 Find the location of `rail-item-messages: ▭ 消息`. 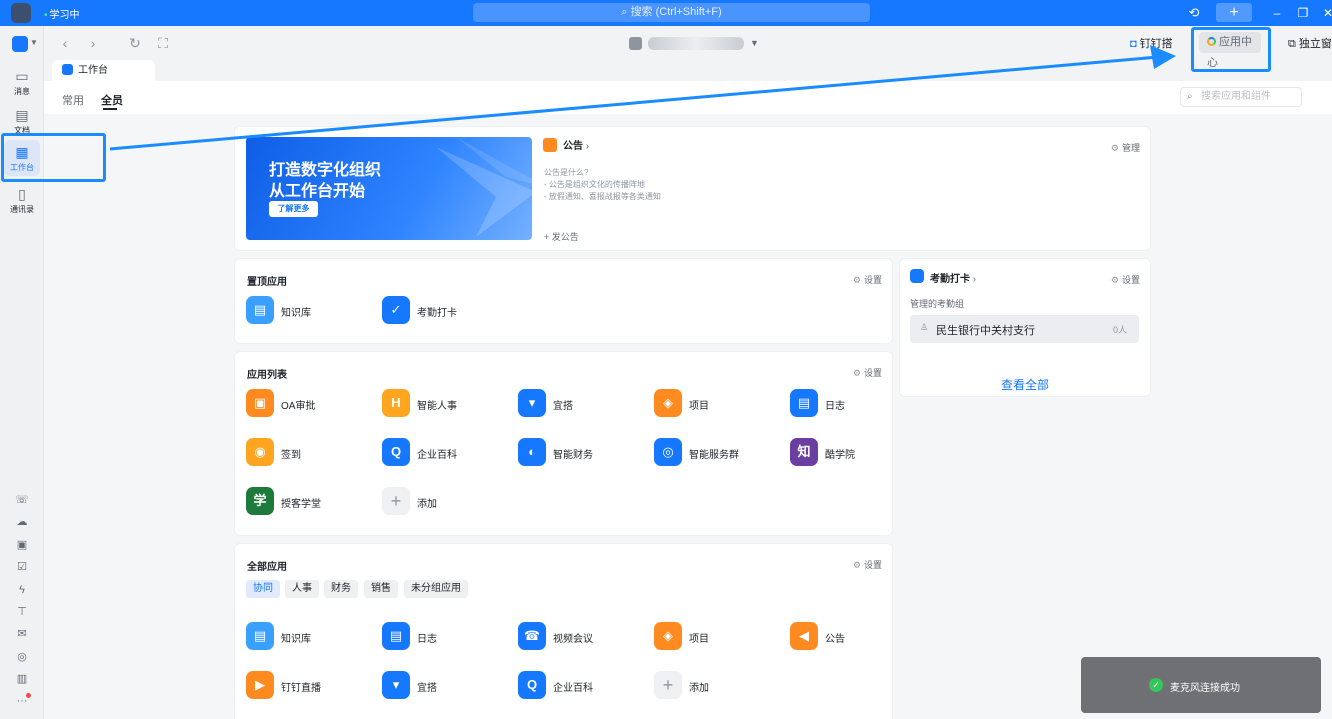

rail-item-messages: ▭ 消息 is located at coordinates (22, 82).